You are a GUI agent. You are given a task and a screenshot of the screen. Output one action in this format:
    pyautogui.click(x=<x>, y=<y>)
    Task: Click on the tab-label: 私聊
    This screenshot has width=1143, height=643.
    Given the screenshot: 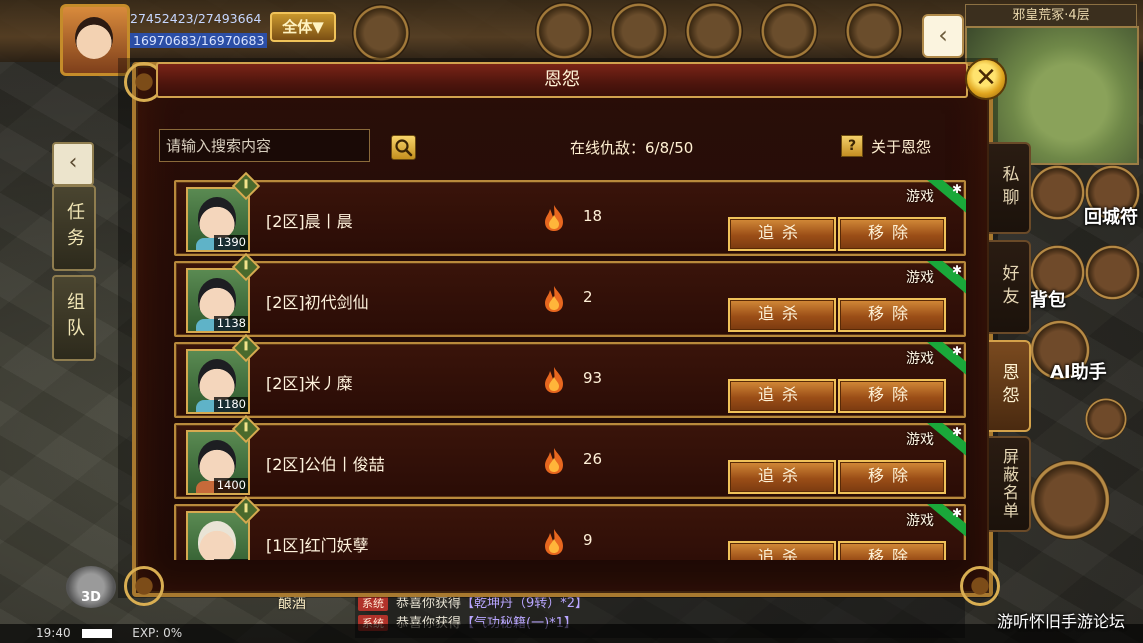 What is the action you would take?
    pyautogui.click(x=1008, y=188)
    